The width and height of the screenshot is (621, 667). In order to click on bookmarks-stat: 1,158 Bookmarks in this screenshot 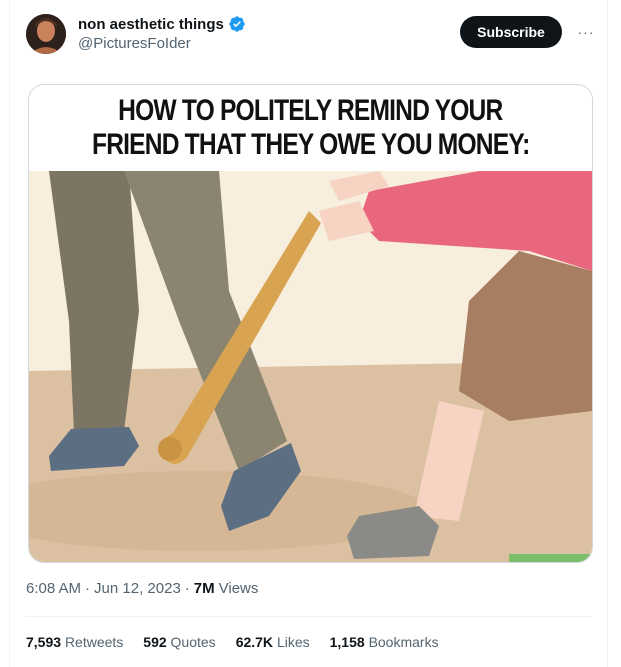, I will do `click(384, 642)`.